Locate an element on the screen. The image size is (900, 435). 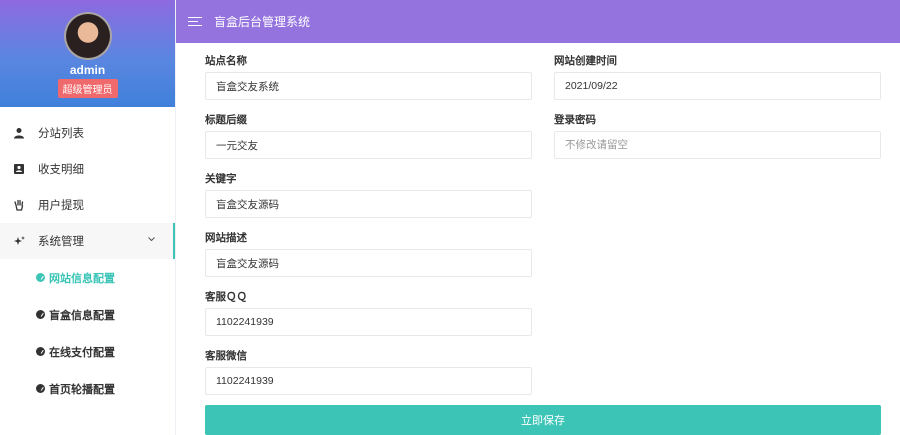
user-panel: admin 超级管理员 is located at coordinates (87, 53).